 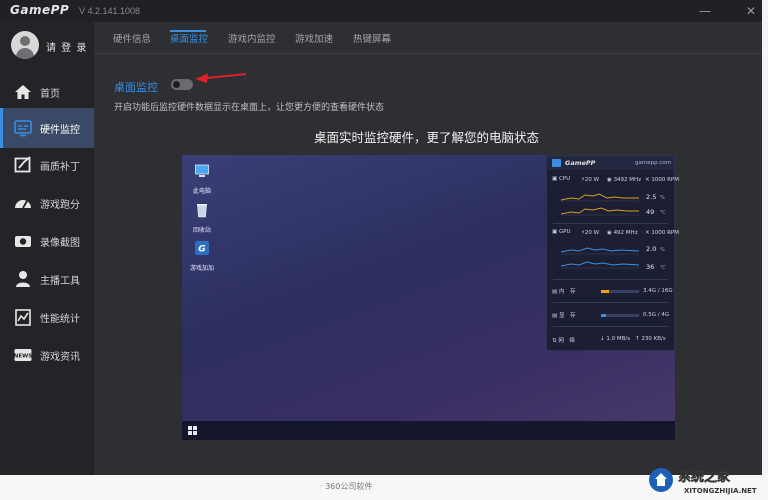 I want to click on gpu-usage: 2.0, so click(x=651, y=249).